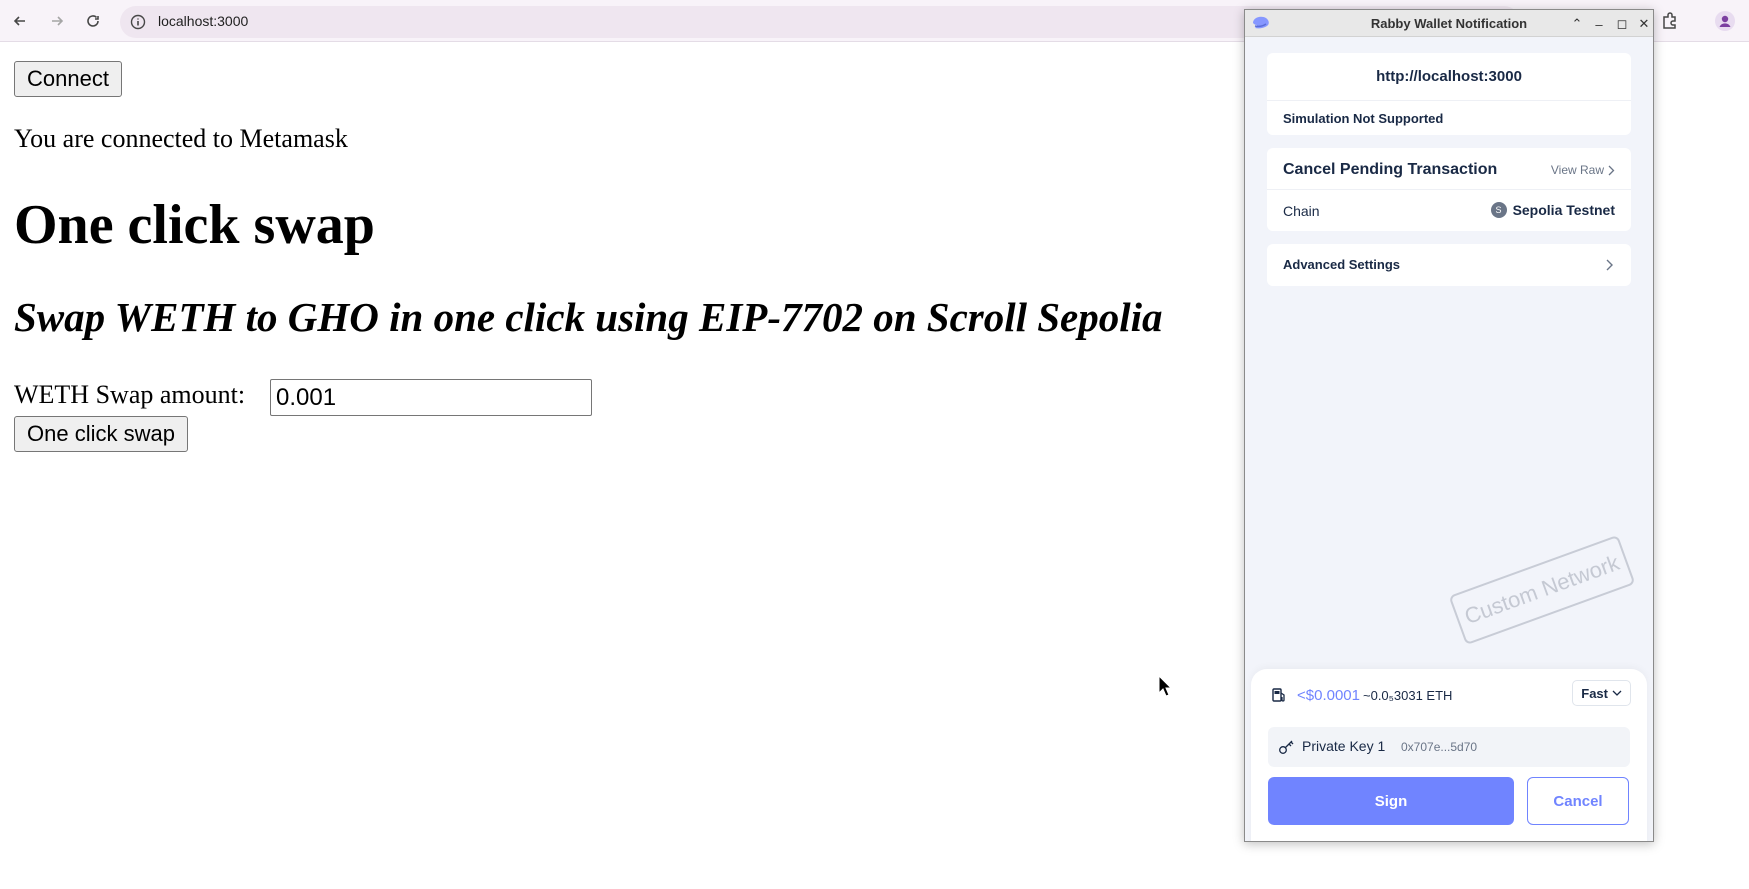 The image size is (1749, 889). What do you see at coordinates (1342, 264) in the screenshot?
I see `advanced-settings-label: Advanced Settings` at bounding box center [1342, 264].